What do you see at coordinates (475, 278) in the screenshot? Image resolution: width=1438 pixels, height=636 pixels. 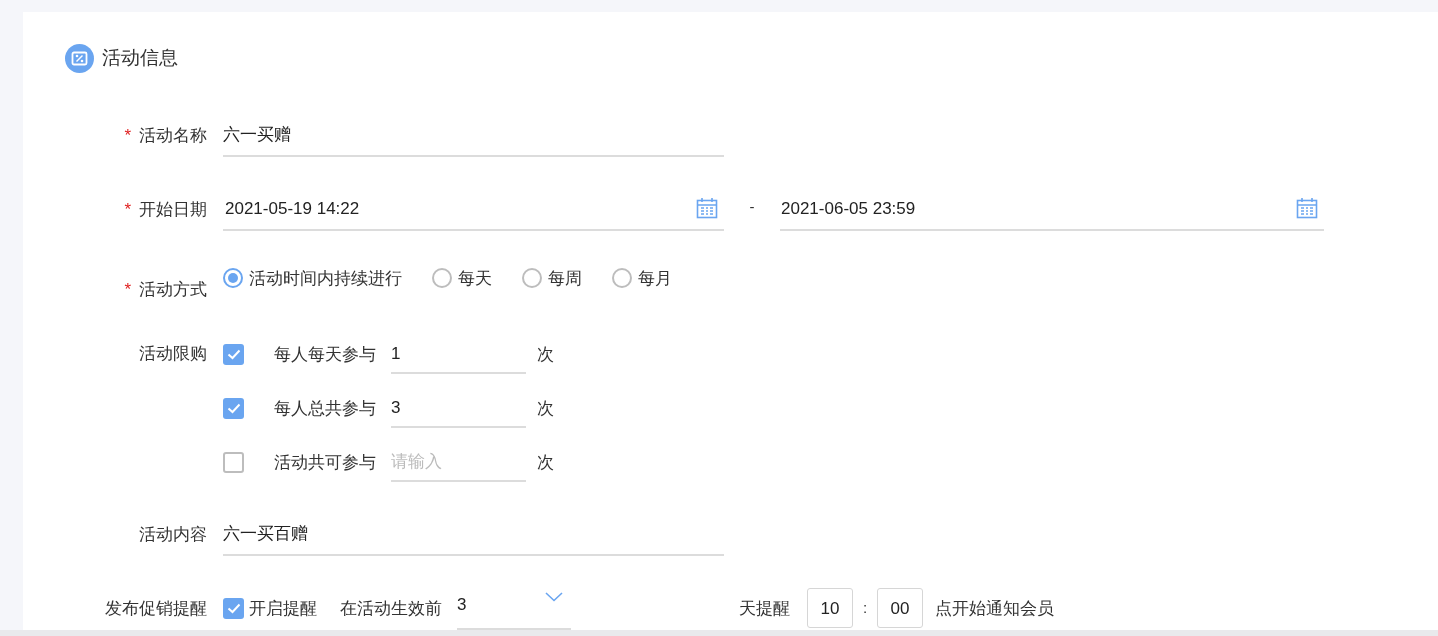 I see `option-label: 每天` at bounding box center [475, 278].